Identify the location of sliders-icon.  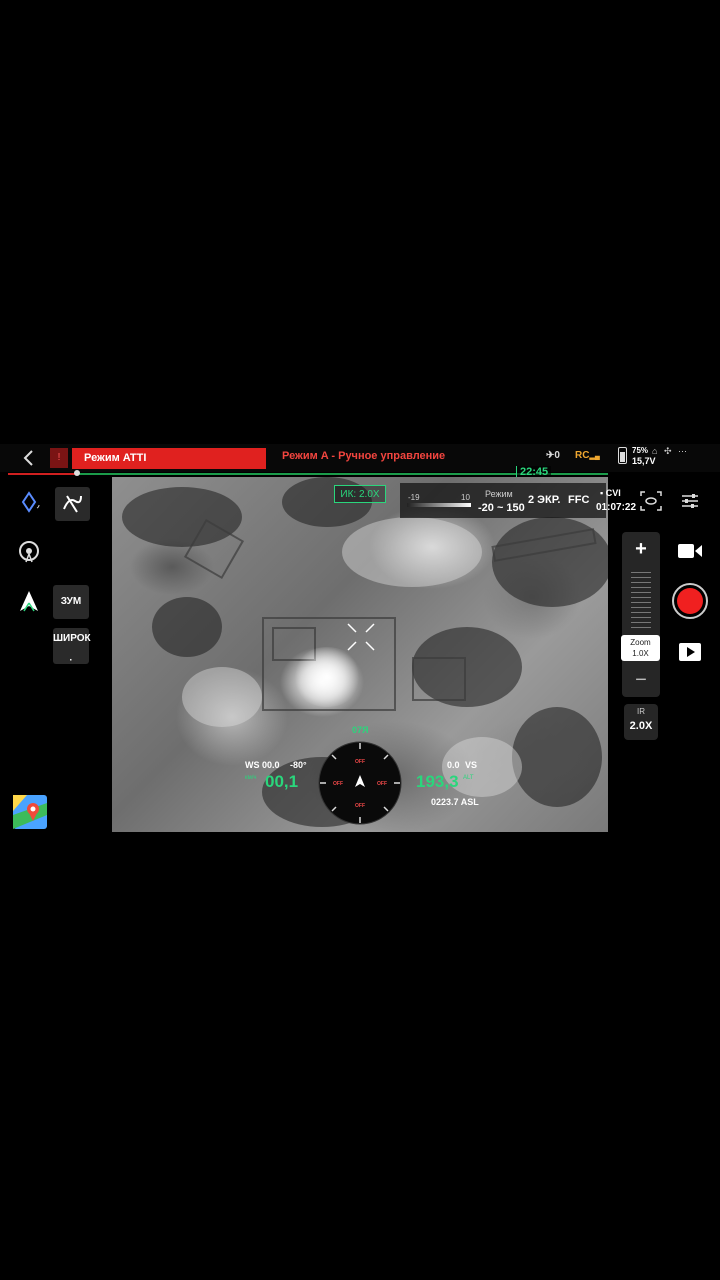
(690, 501).